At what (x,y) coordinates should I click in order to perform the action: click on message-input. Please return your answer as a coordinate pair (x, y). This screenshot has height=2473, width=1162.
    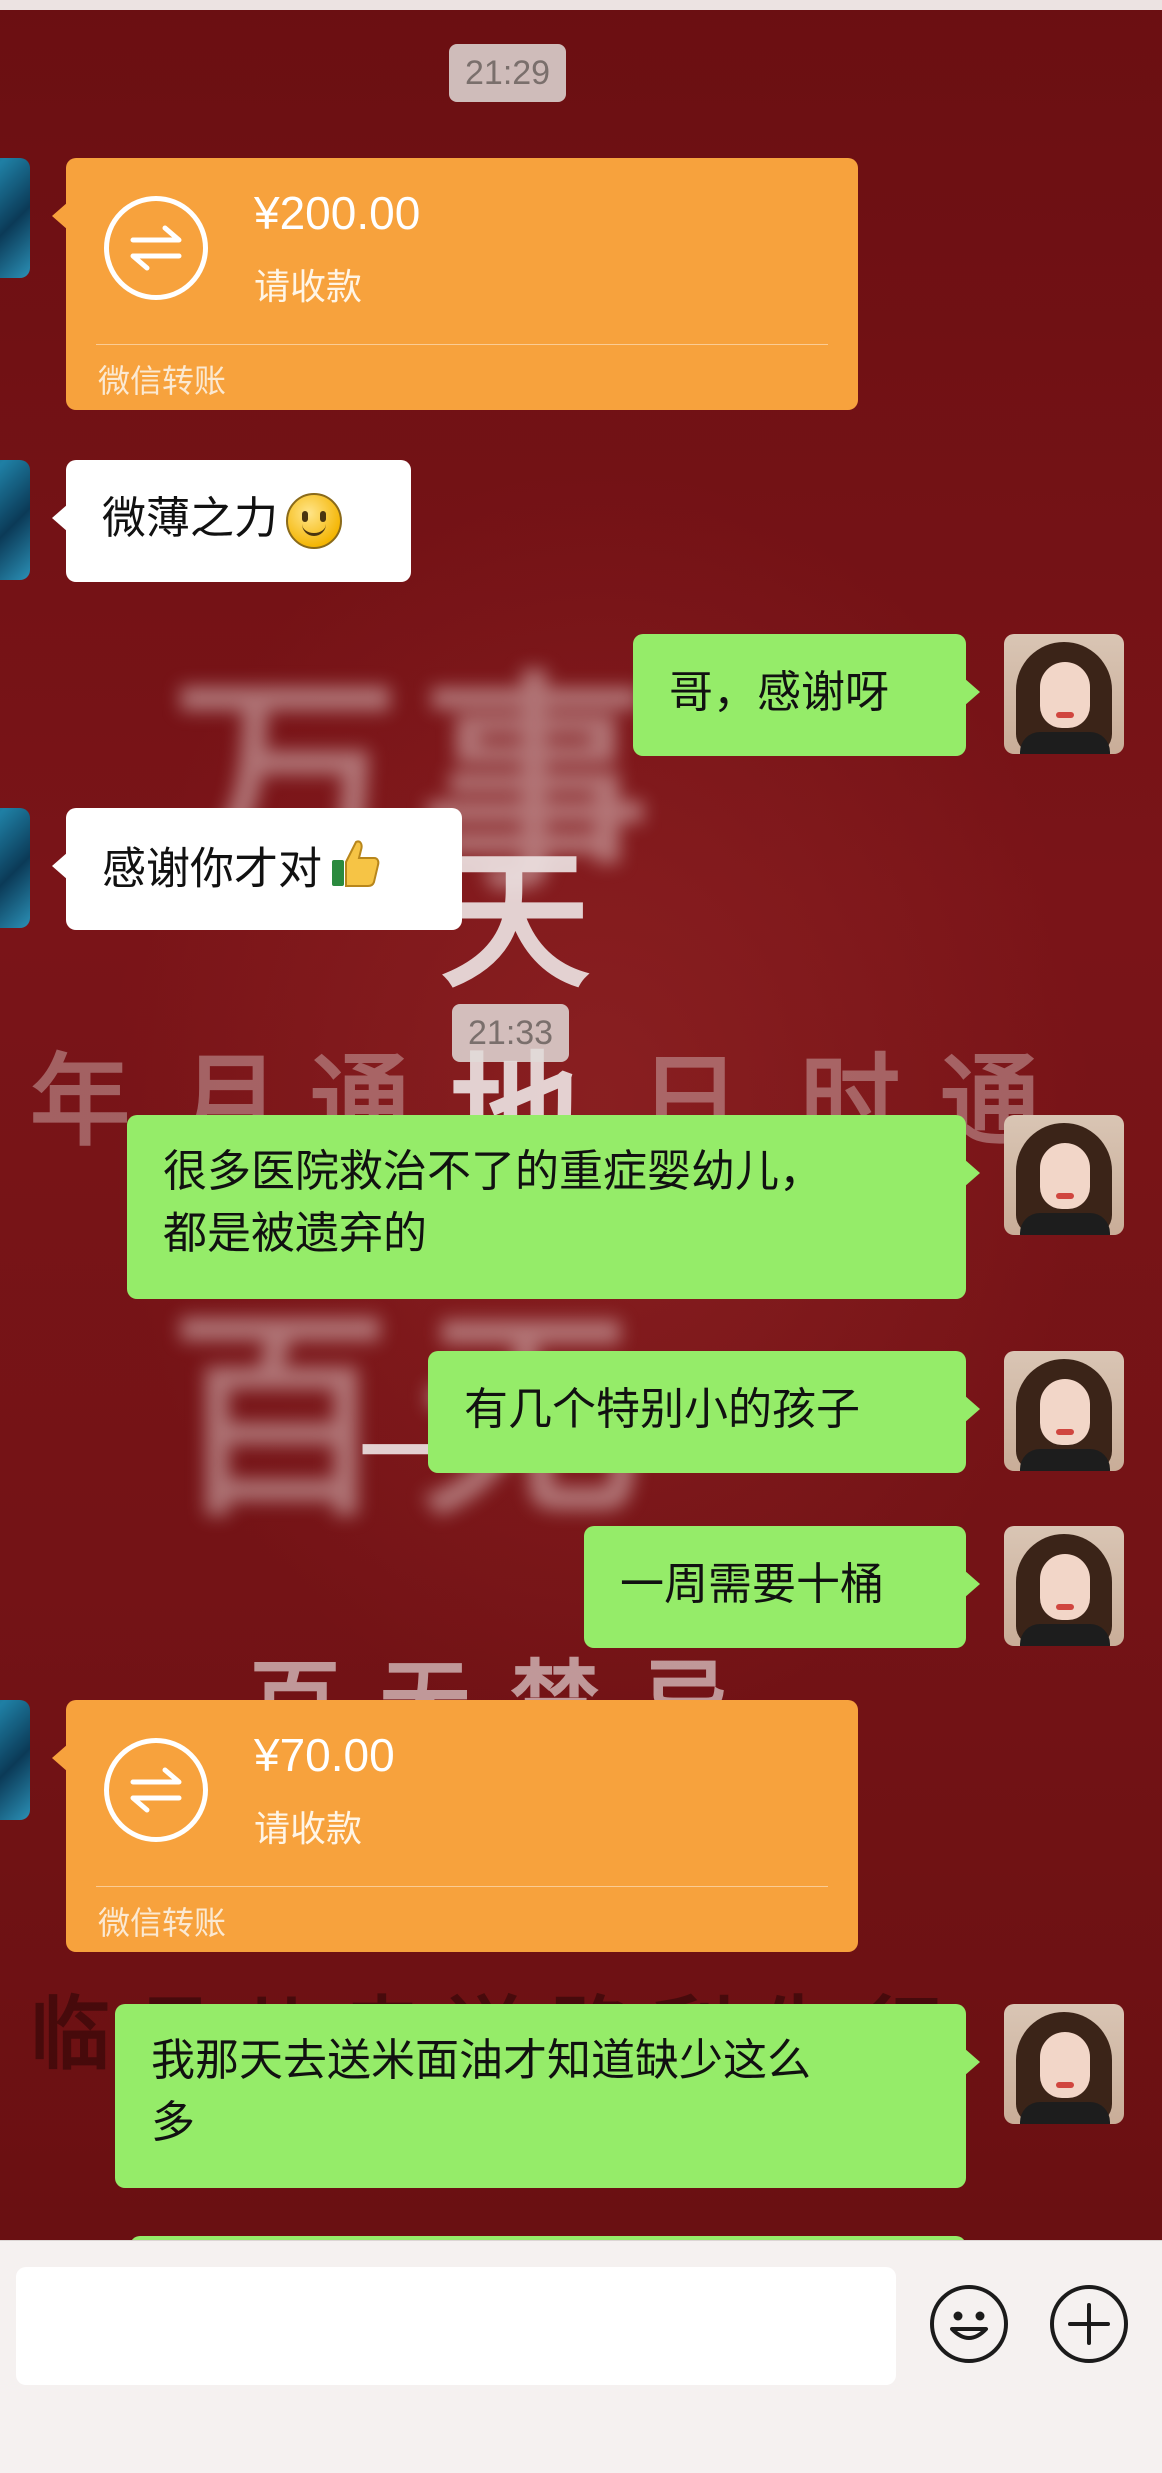
    Looking at the image, I should click on (456, 2326).